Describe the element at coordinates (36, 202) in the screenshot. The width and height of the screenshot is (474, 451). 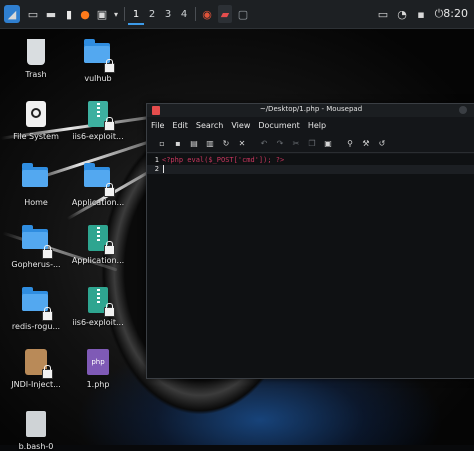
I see `desktop-icon-label: Home` at that location.